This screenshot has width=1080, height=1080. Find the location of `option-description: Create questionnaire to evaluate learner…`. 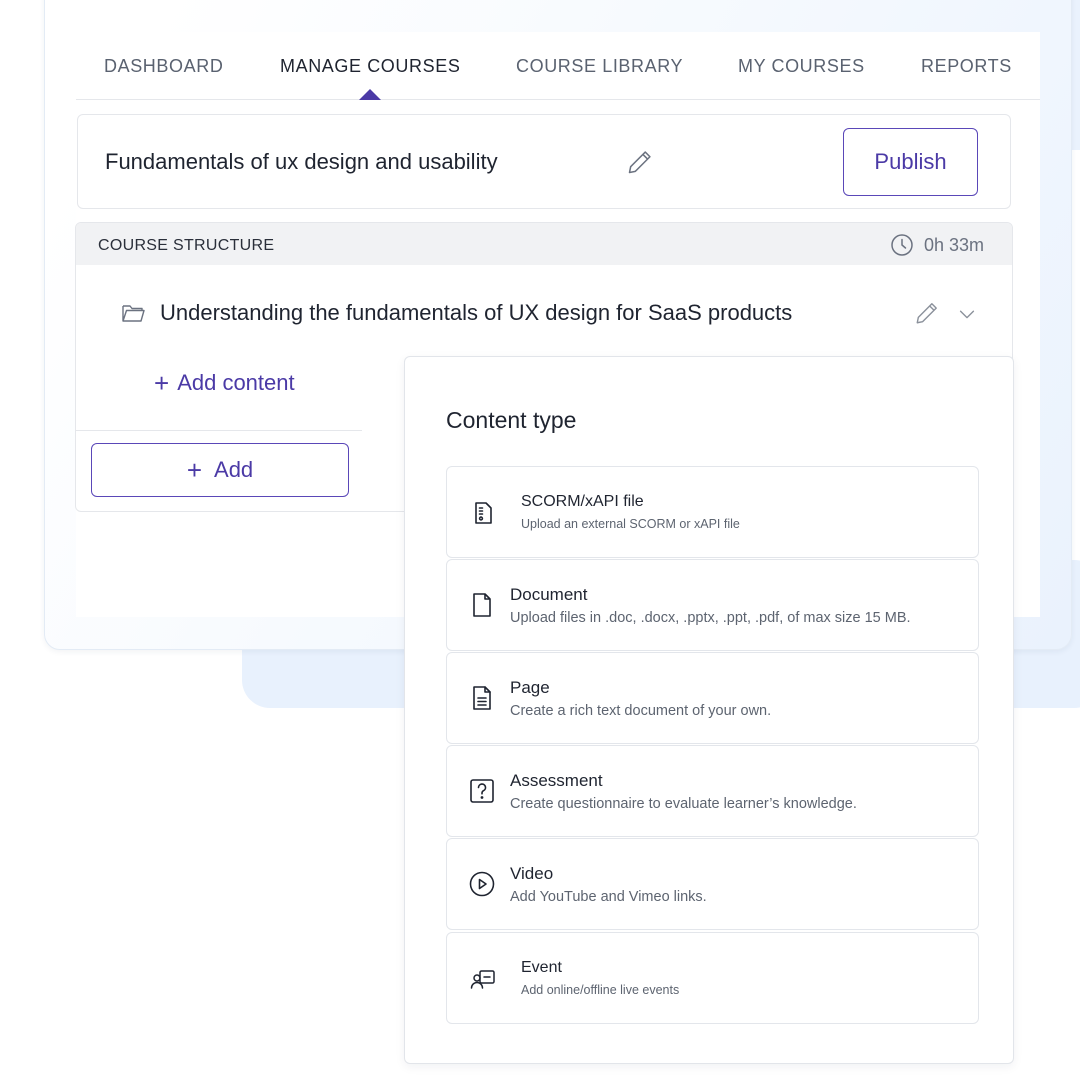

option-description: Create questionnaire to evaluate learner… is located at coordinates (683, 804).